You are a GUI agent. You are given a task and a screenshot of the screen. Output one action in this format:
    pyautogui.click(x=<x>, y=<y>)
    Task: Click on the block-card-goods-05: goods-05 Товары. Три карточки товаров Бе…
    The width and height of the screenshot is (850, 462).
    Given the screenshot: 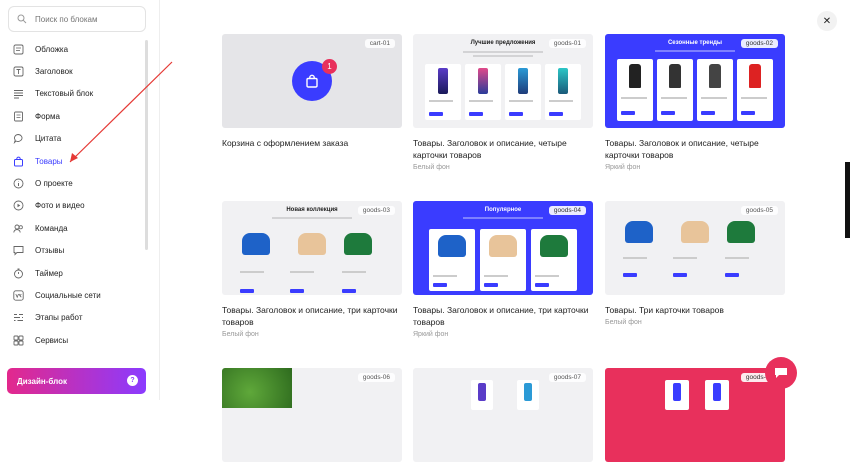 What is the action you would take?
    pyautogui.click(x=695, y=263)
    